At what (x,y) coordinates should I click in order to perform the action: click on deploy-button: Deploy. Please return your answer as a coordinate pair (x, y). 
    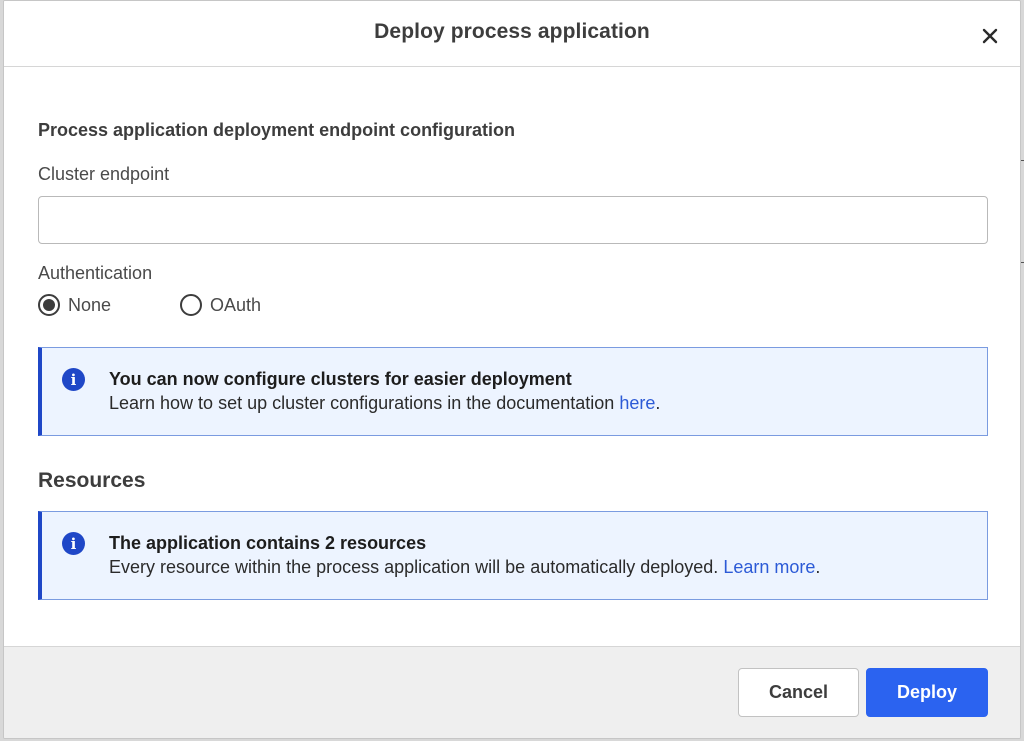
    Looking at the image, I should click on (927, 692).